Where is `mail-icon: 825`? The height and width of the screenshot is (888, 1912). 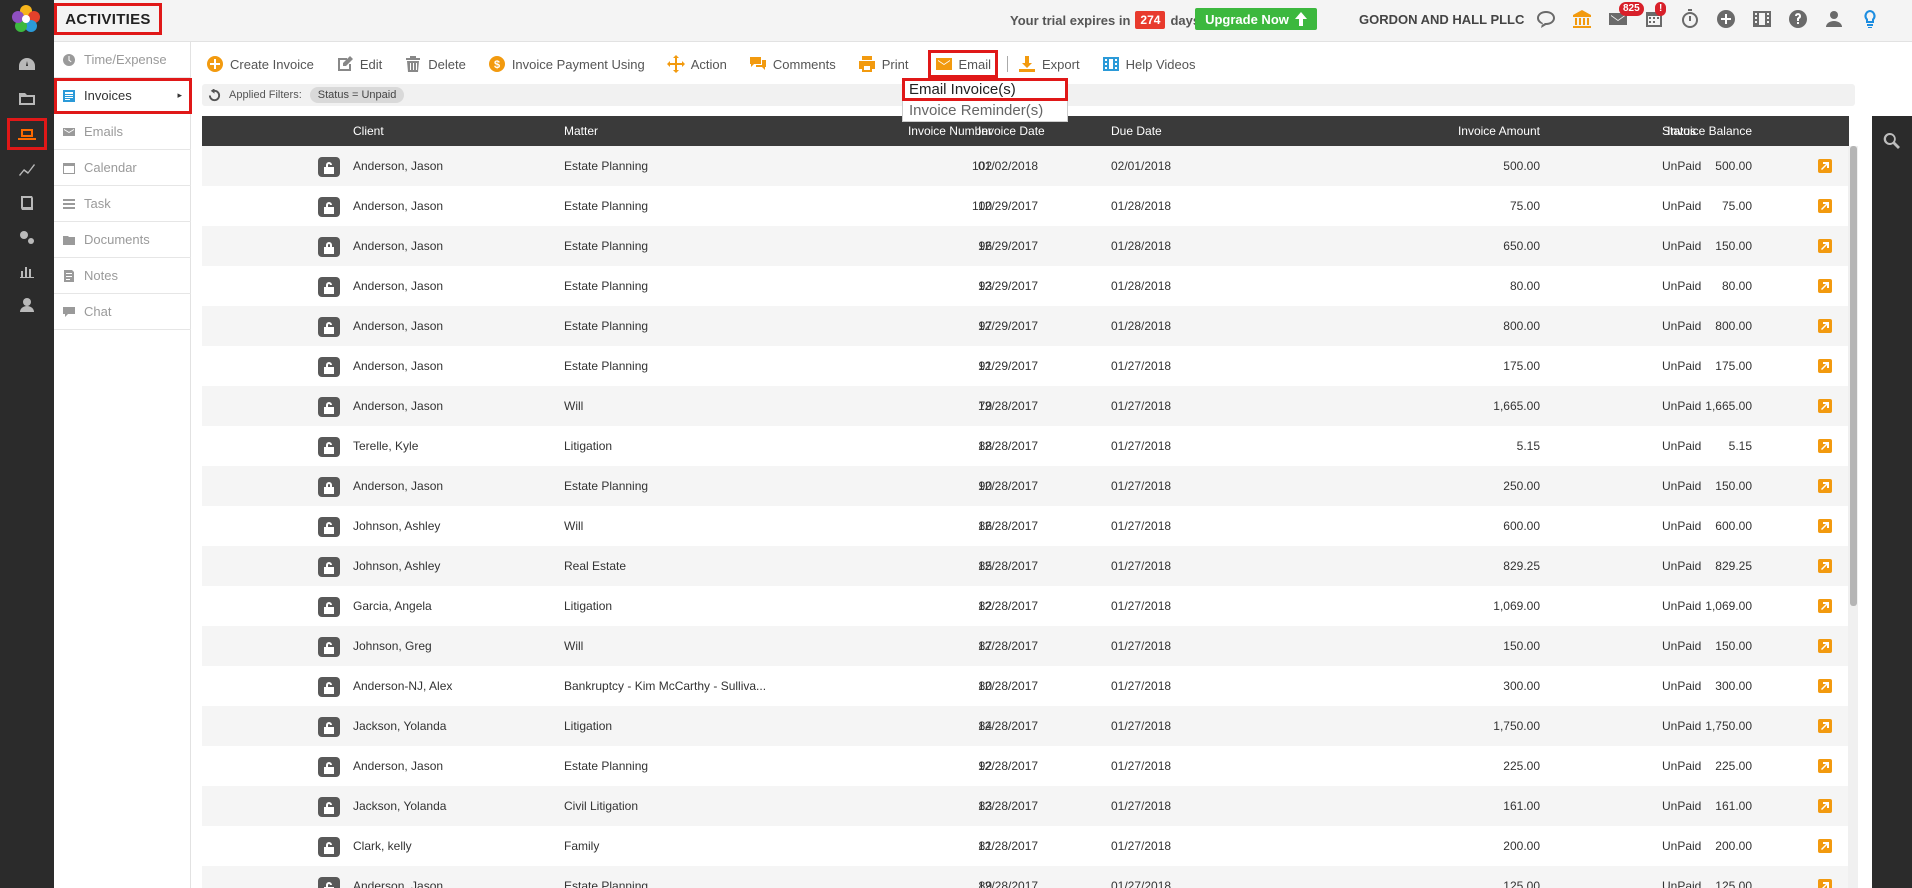
mail-icon: 825 is located at coordinates (1624, 17).